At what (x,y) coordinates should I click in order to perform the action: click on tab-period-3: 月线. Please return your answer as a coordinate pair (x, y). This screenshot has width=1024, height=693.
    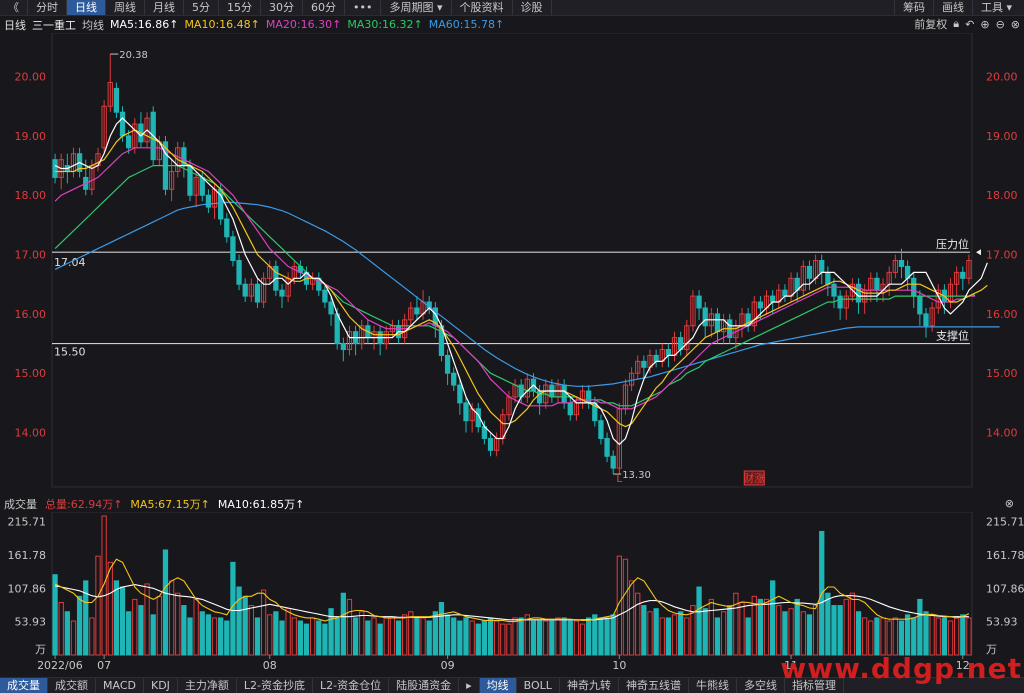
    Looking at the image, I should click on (164, 7).